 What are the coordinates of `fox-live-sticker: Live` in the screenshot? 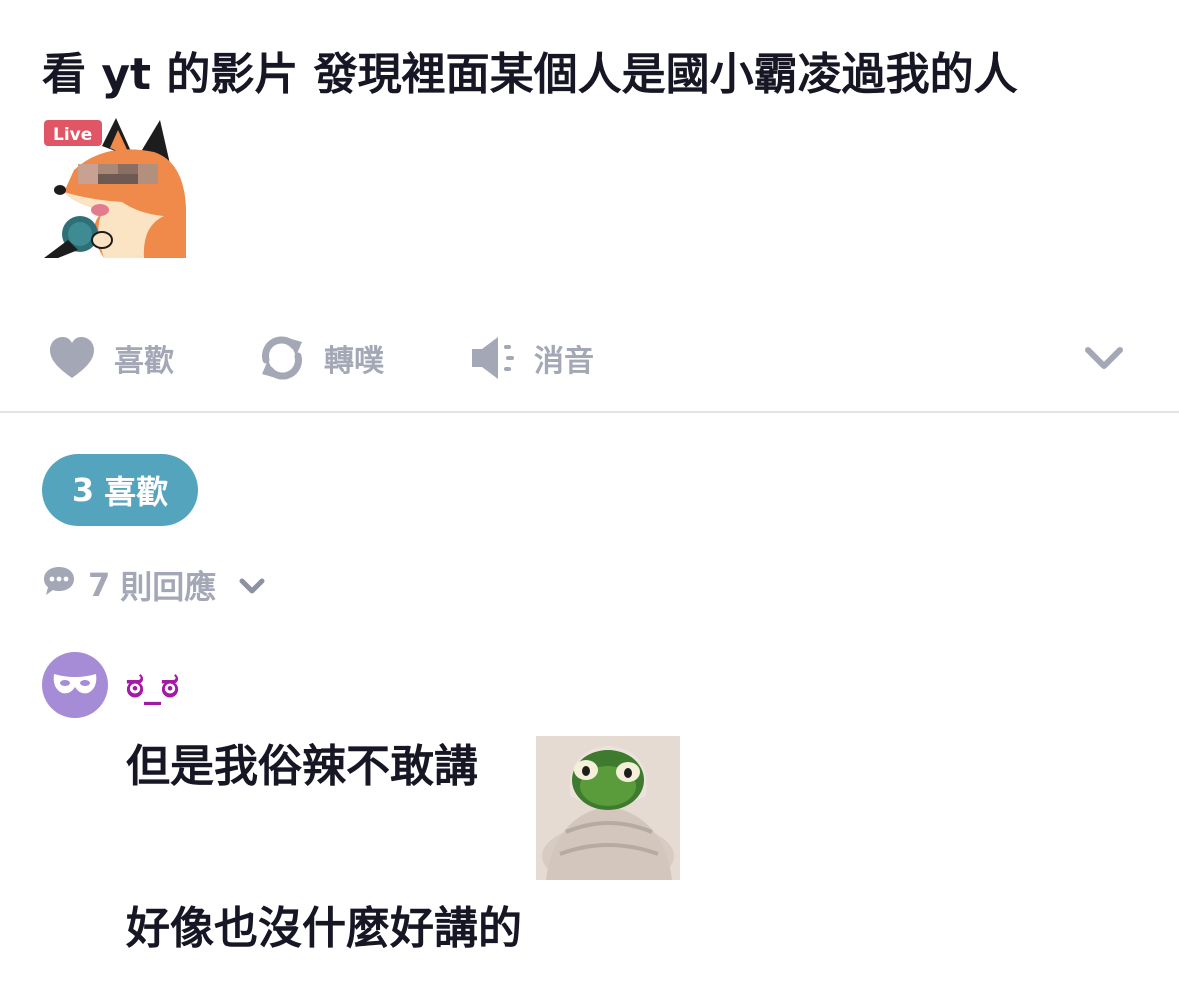 It's located at (115, 188).